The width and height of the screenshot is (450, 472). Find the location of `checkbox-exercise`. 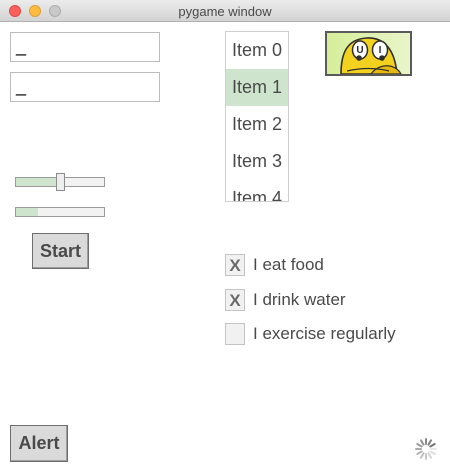

checkbox-exercise is located at coordinates (235, 334).